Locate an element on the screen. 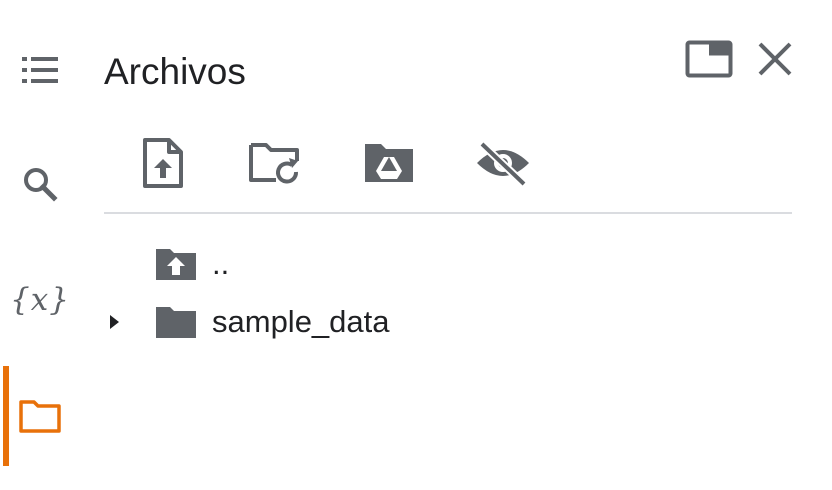  eye-off-icon is located at coordinates (503, 164).